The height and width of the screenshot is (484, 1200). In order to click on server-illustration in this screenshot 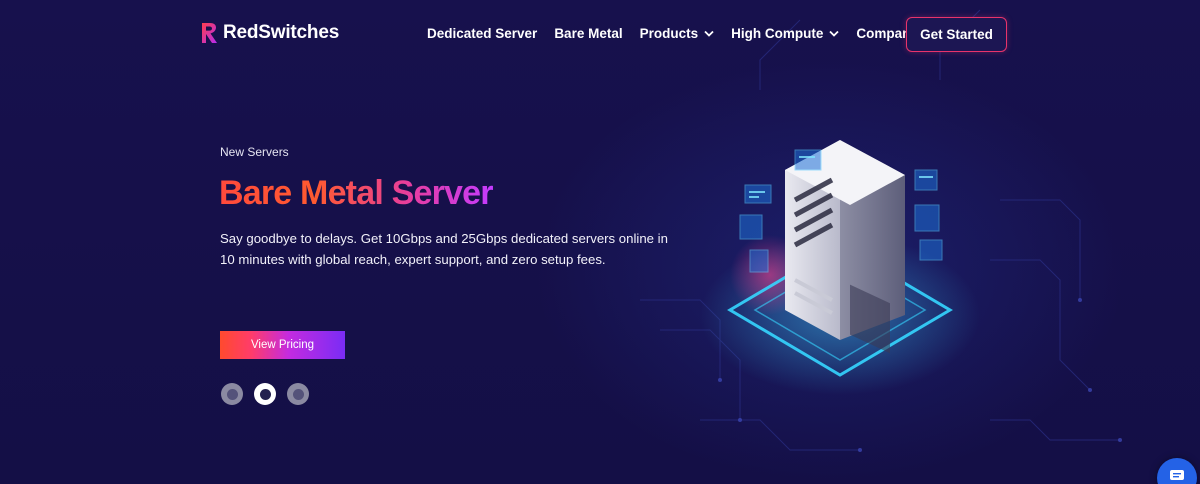, I will do `click(840, 267)`.